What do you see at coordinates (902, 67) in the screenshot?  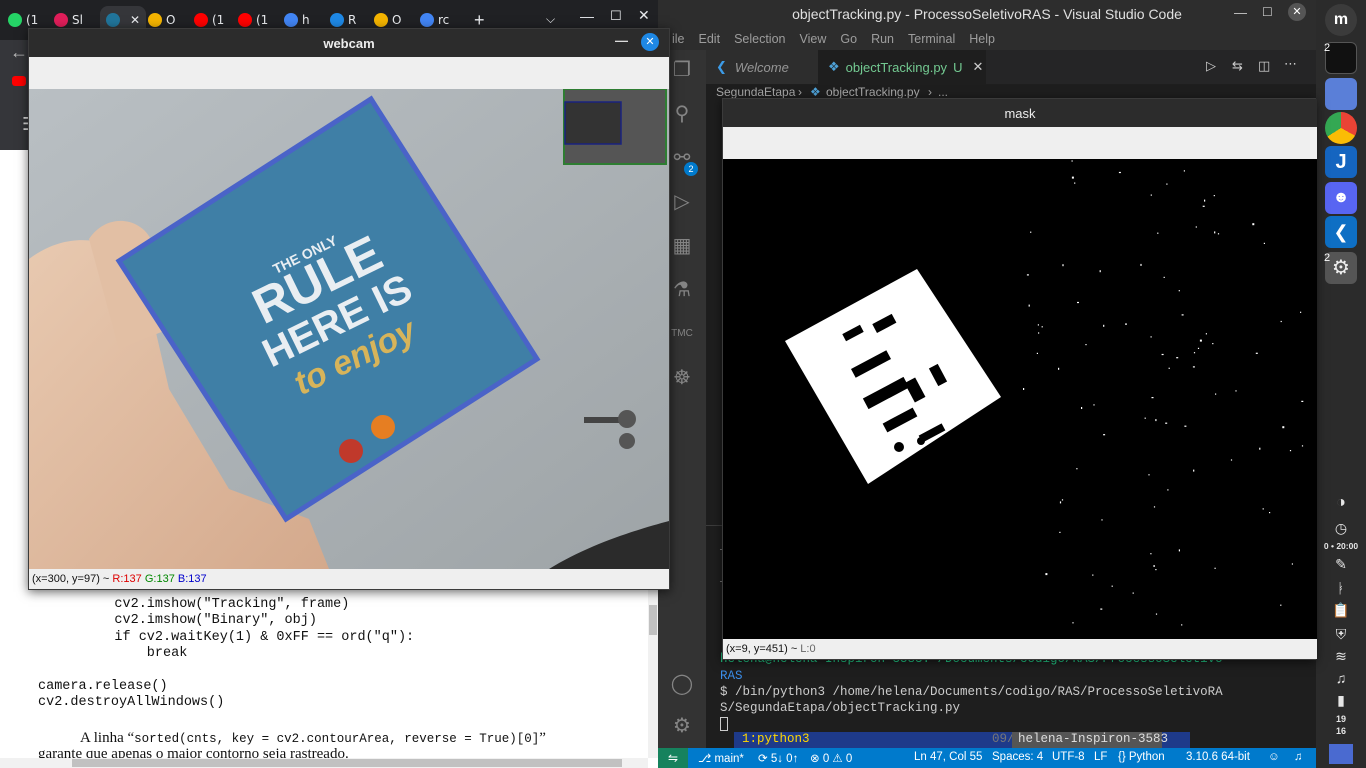 I see `tab-objecttracking: ❖ objectTracking.py U ✕` at bounding box center [902, 67].